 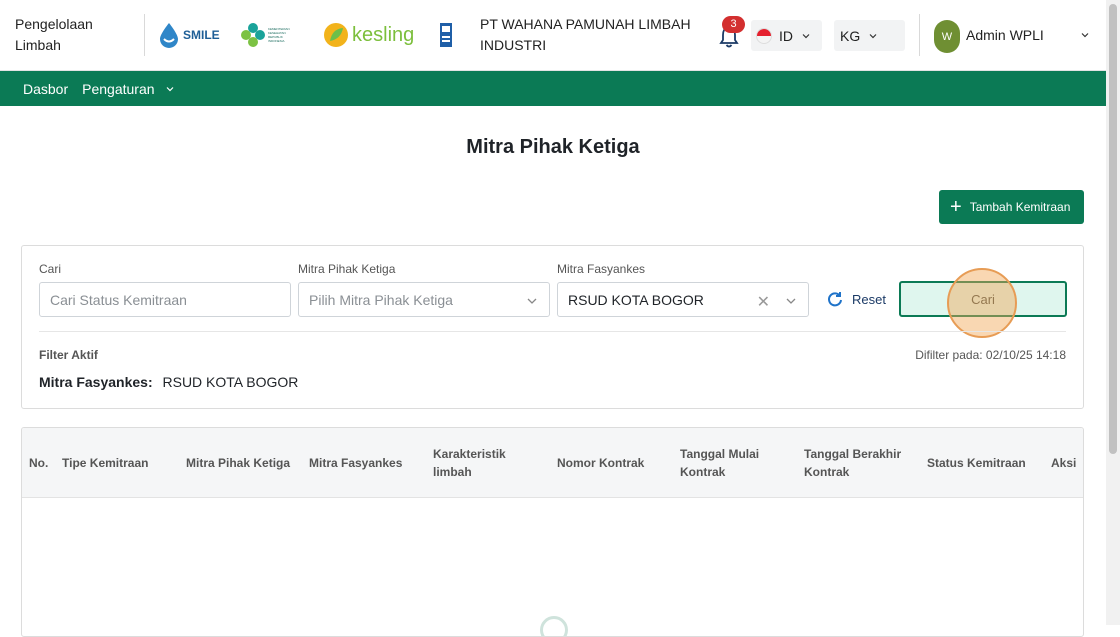 I want to click on partner-placeholder: Pilih Mitra Pihak Ketiga, so click(x=381, y=299).